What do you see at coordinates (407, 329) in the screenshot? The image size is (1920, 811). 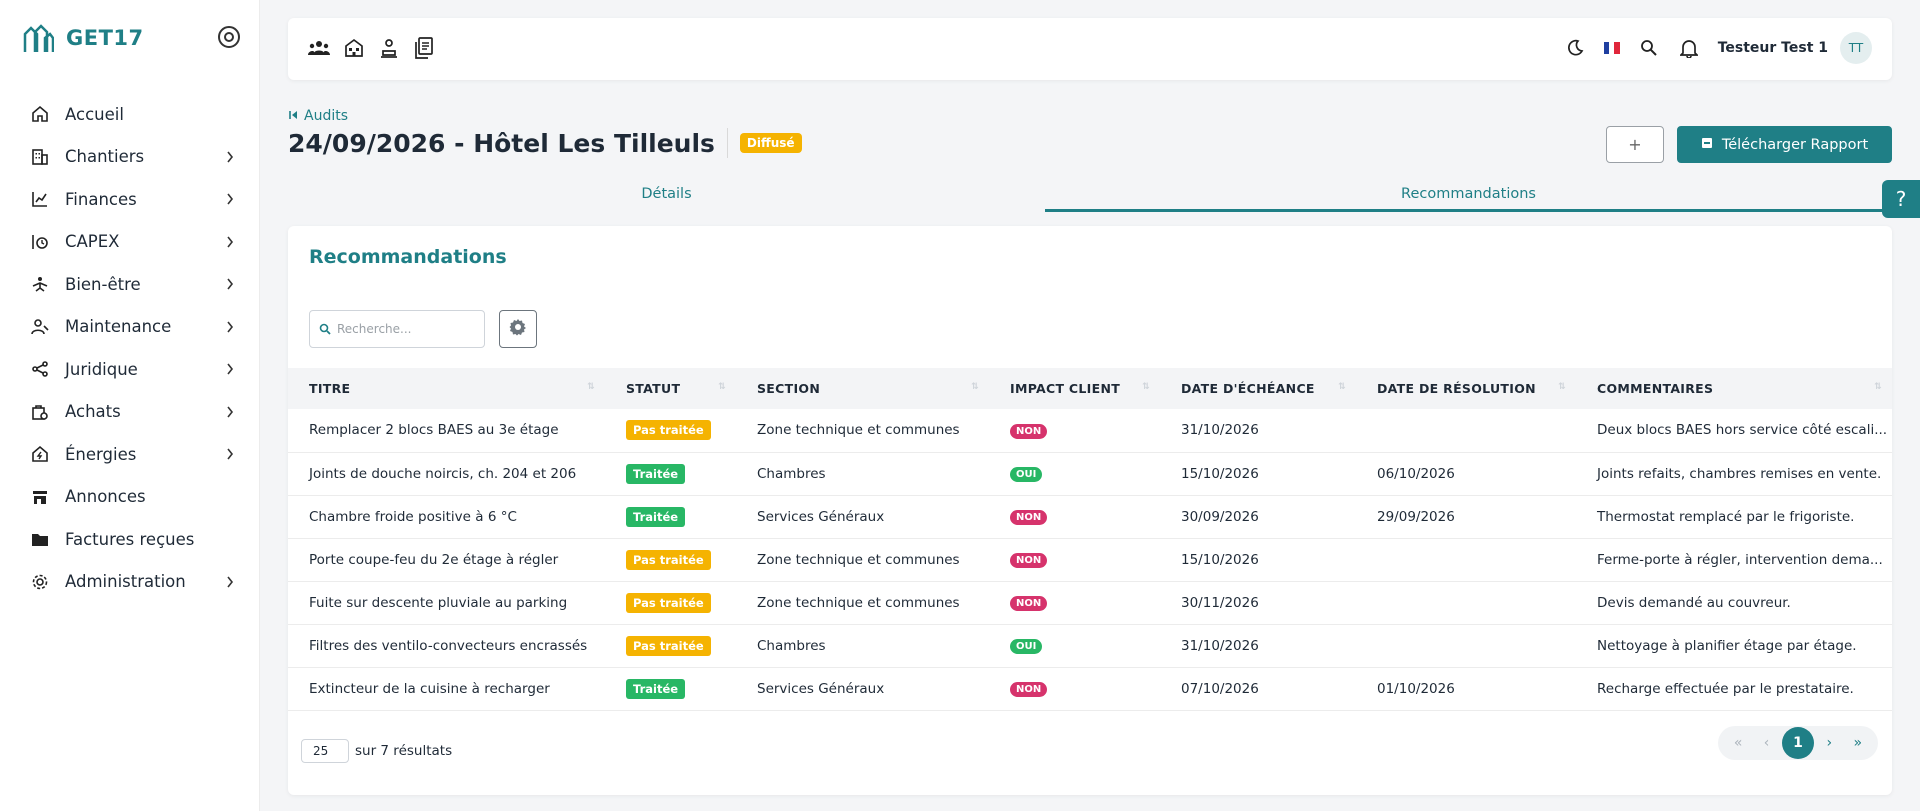 I see `search-input` at bounding box center [407, 329].